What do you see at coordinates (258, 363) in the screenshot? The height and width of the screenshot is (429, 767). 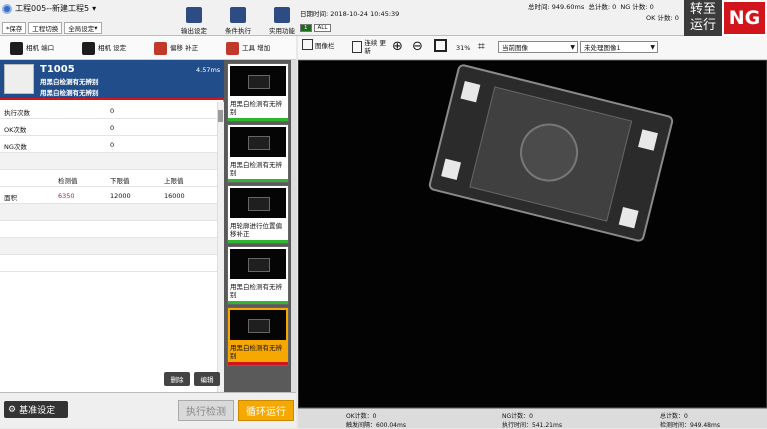 I see `ng-bar` at bounding box center [258, 363].